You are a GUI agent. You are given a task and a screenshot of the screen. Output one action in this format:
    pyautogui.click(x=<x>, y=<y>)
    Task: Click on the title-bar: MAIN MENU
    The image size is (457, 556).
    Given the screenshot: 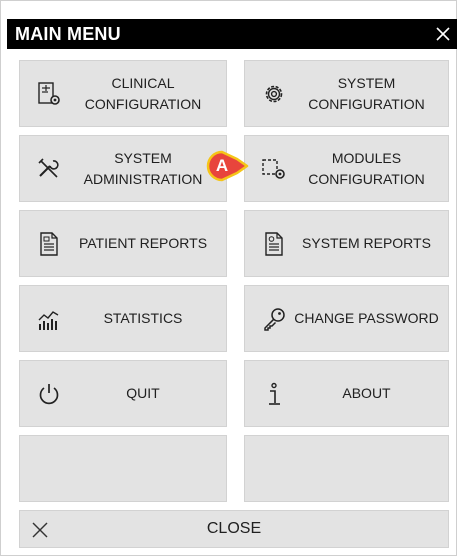 What is the action you would take?
    pyautogui.click(x=232, y=34)
    